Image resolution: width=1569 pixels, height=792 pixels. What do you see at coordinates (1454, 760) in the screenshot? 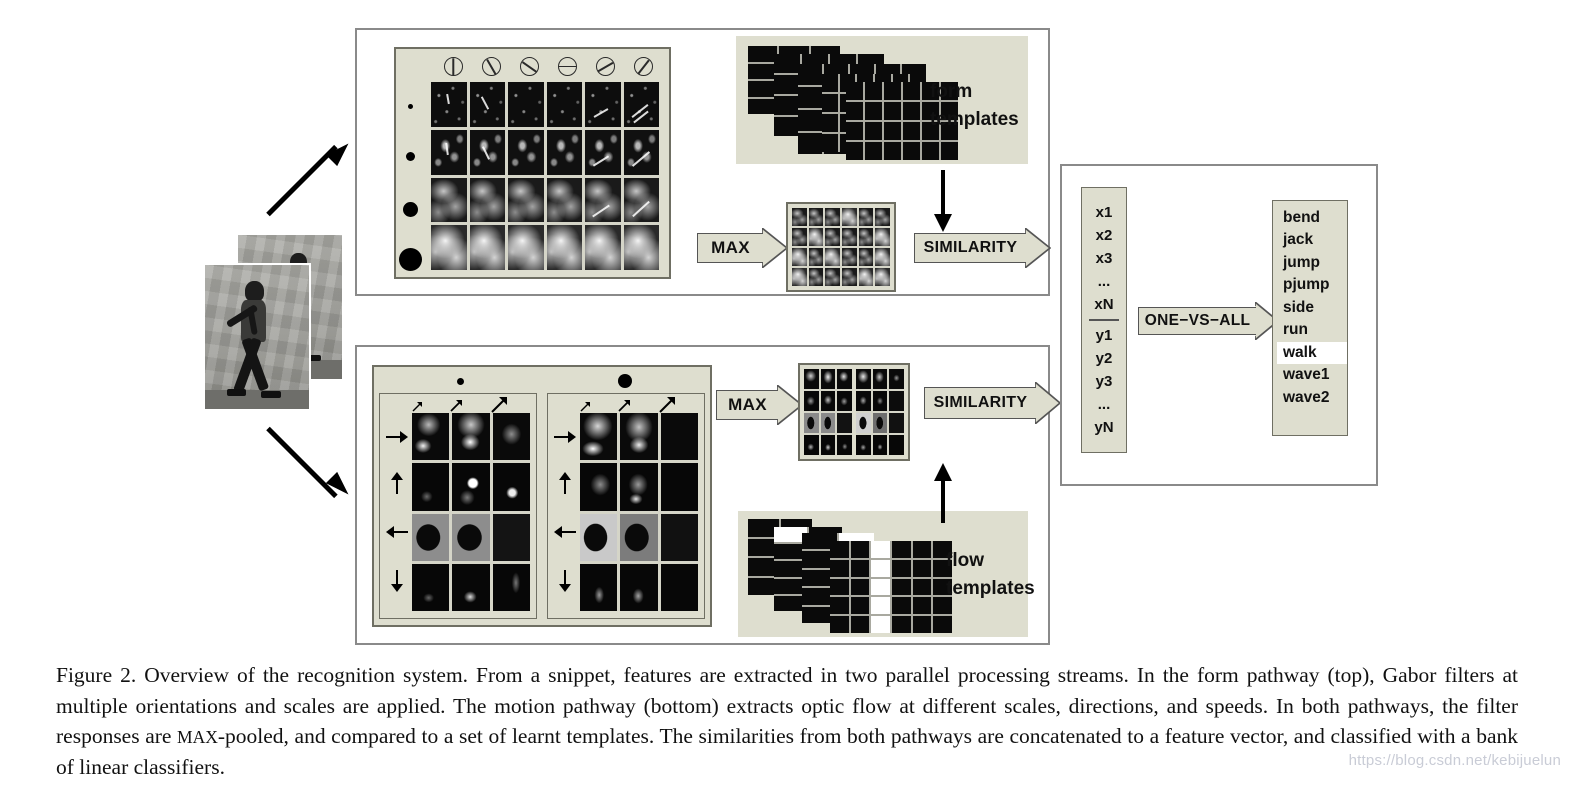
I see `watermark: https://blog.csdn.net/kebijuelun` at bounding box center [1454, 760].